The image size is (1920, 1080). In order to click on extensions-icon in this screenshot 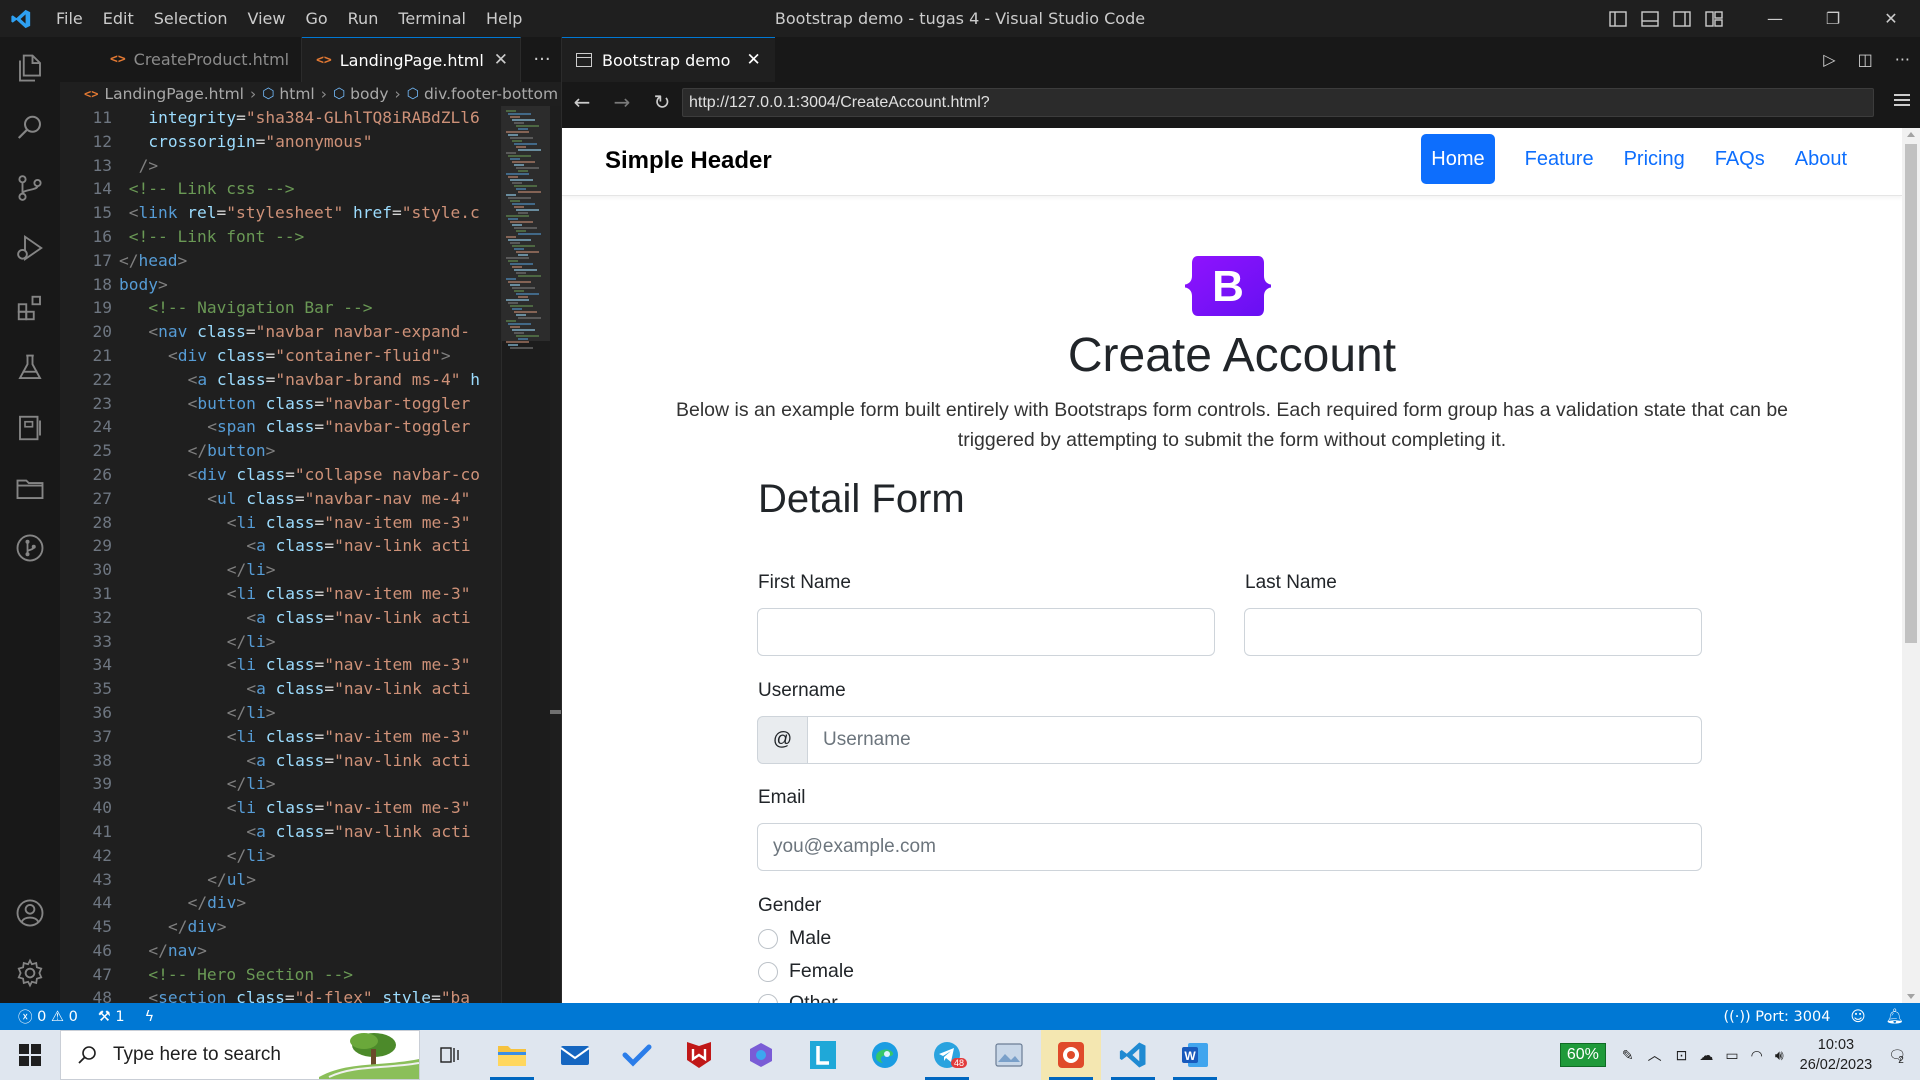, I will do `click(30, 308)`.